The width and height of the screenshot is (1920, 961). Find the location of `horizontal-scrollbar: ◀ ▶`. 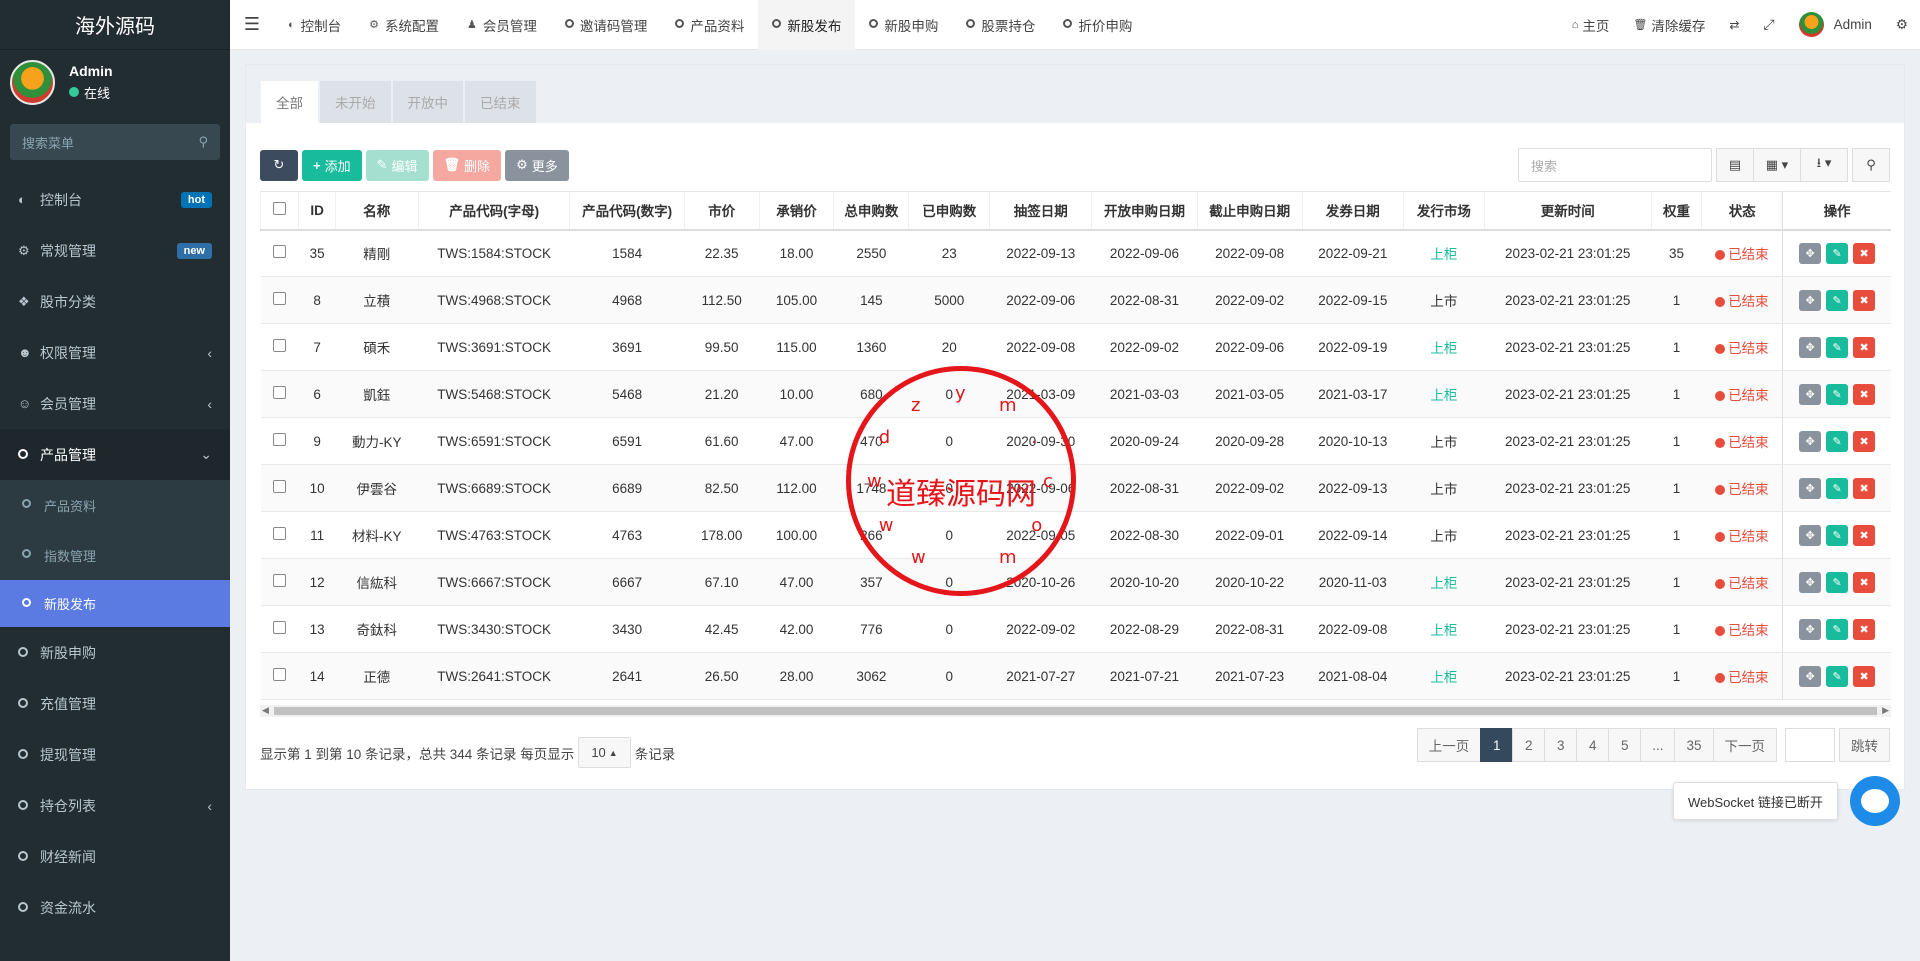

horizontal-scrollbar: ◀ ▶ is located at coordinates (1075, 711).